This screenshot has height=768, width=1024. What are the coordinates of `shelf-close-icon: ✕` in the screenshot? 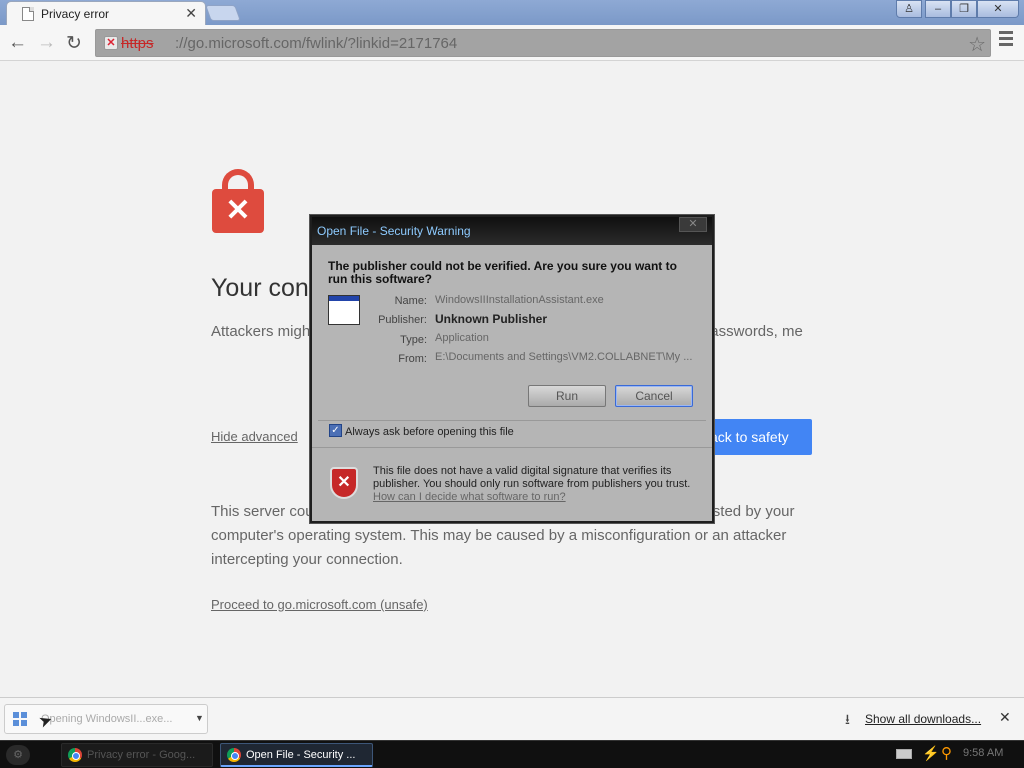 It's located at (1005, 717).